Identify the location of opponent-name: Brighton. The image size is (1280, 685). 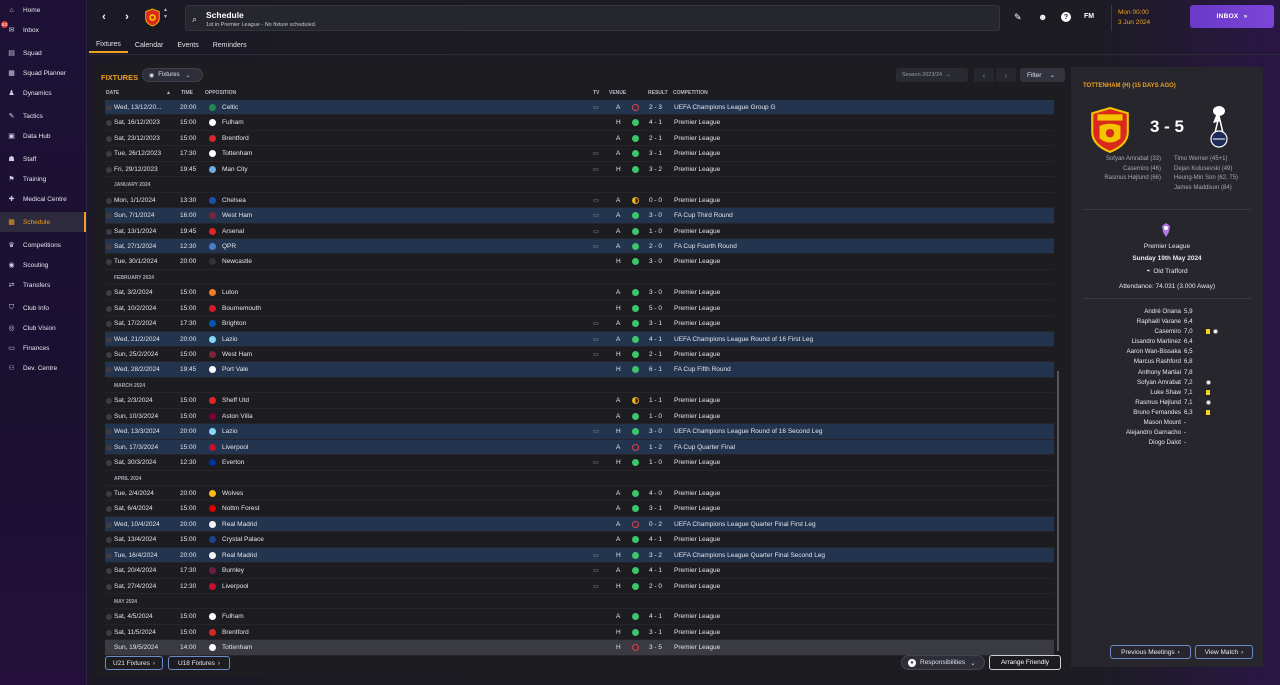
(234, 323).